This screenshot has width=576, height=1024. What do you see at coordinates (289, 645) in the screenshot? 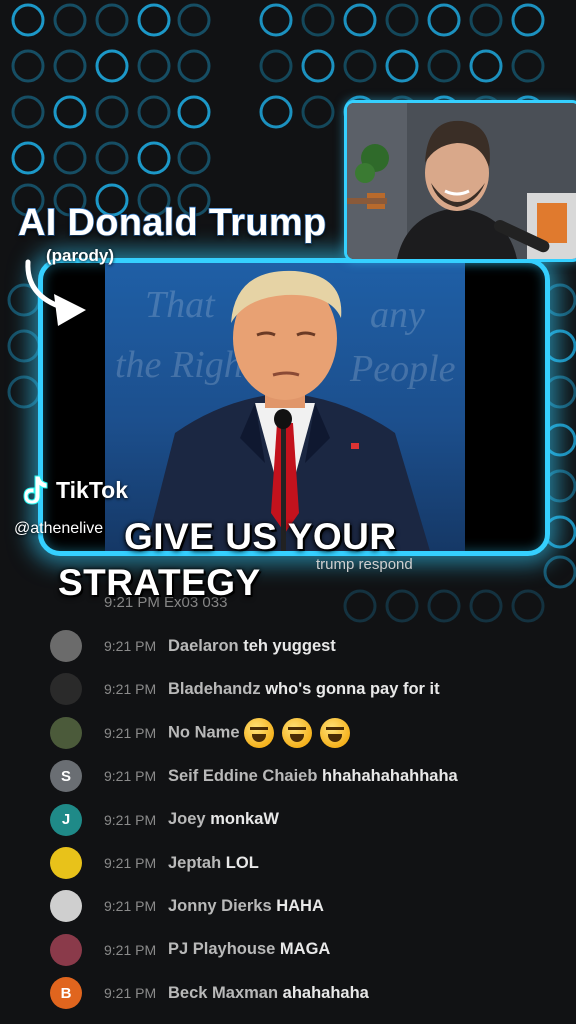
I see `message-text: teh yuggest` at bounding box center [289, 645].